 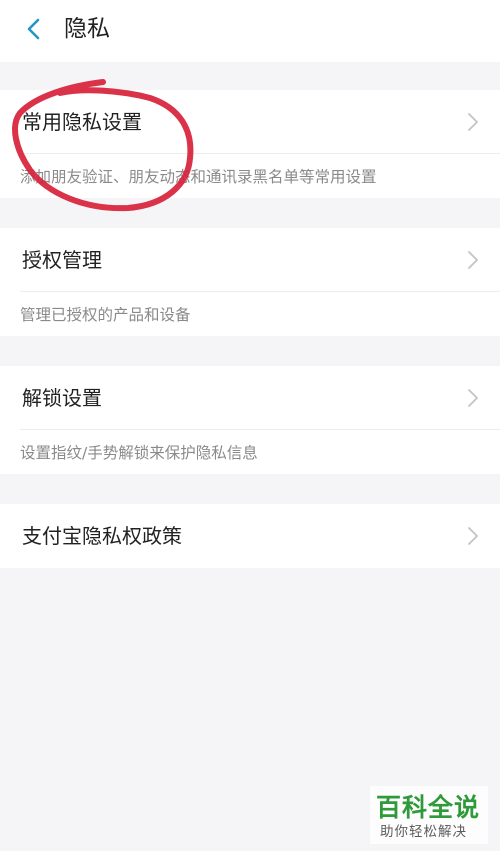 I want to click on page-title: 隐私, so click(x=87, y=29).